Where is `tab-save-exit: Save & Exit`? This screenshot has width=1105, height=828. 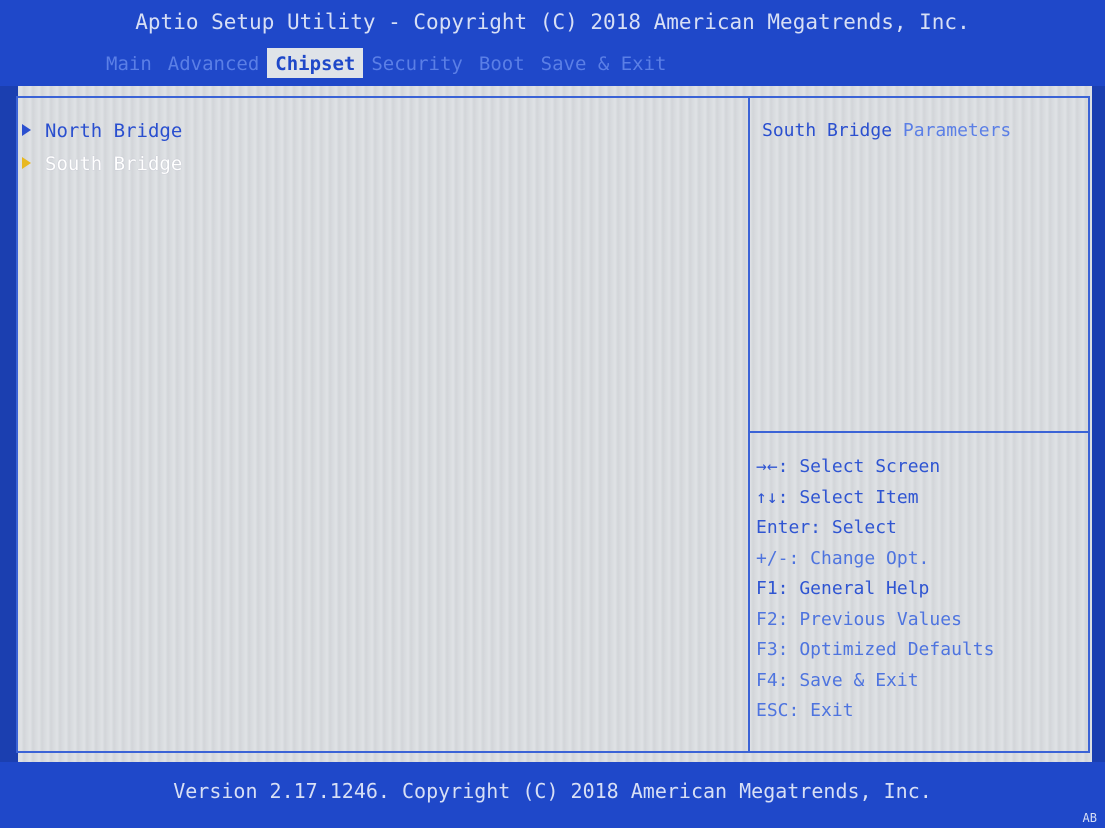 tab-save-exit: Save & Exit is located at coordinates (604, 63).